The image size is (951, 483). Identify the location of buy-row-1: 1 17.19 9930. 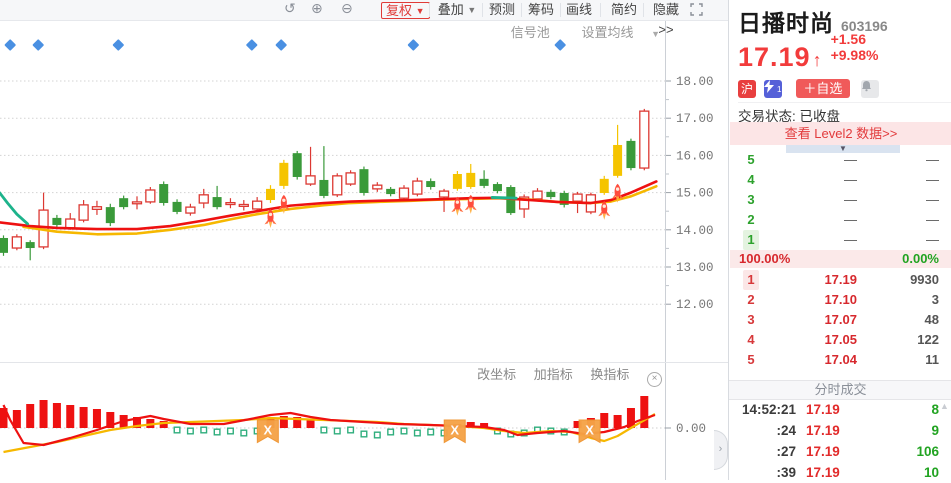
(840, 280).